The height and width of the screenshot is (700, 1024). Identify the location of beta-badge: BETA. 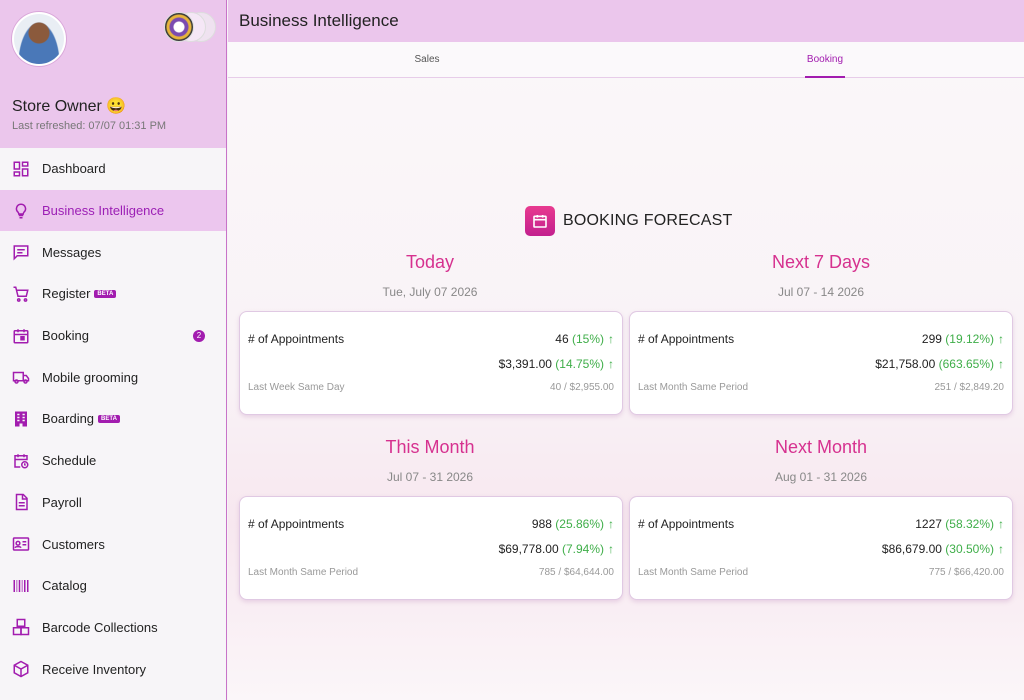
(109, 418).